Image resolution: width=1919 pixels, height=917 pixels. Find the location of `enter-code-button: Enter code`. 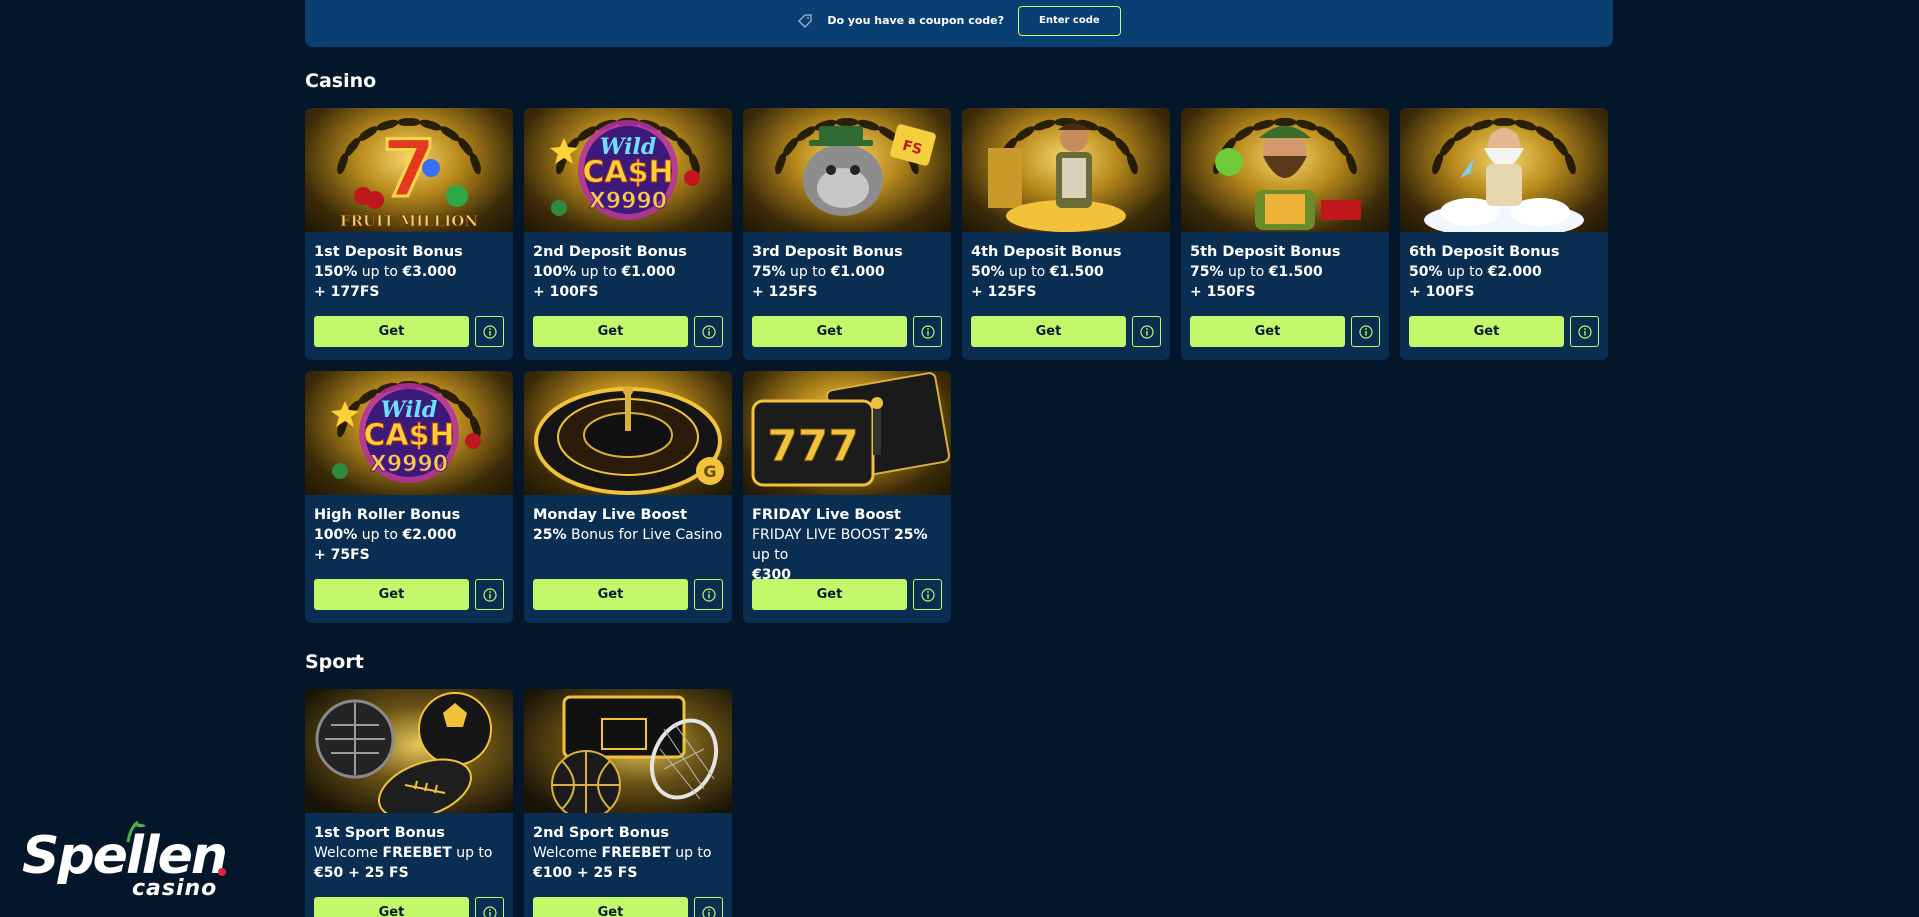

enter-code-button: Enter code is located at coordinates (1069, 20).